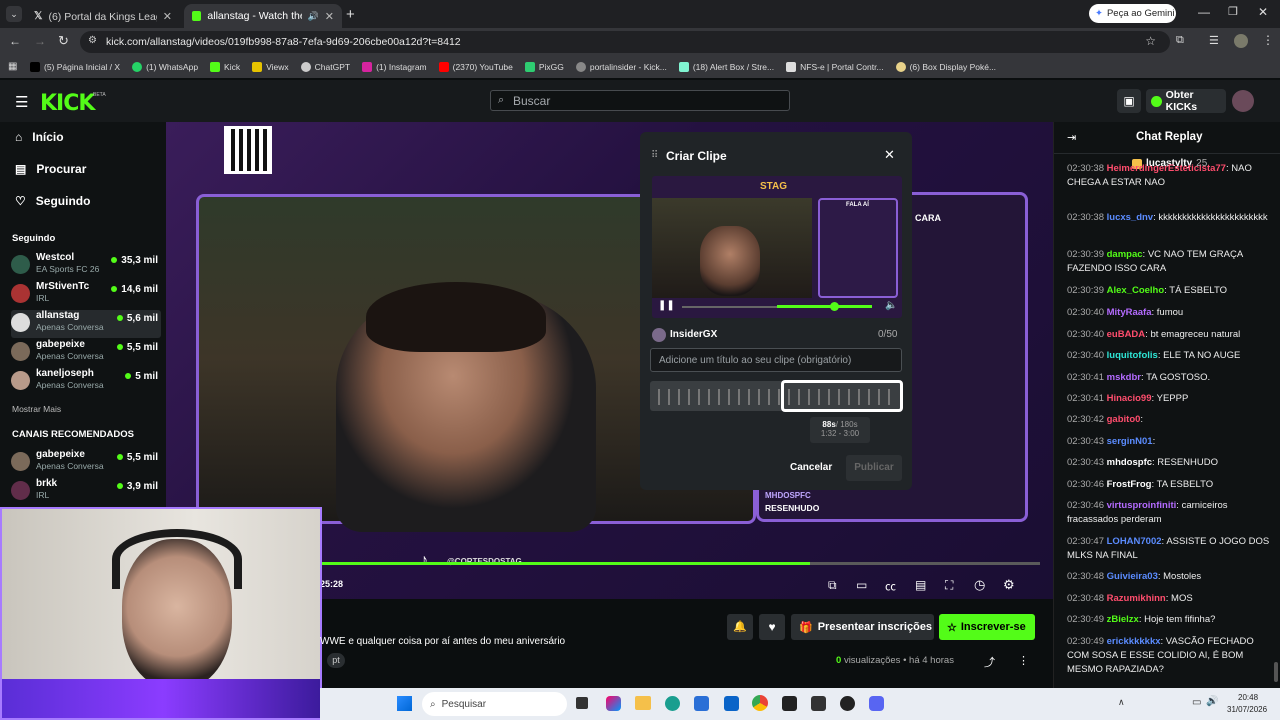 This screenshot has width=1280, height=720. I want to click on collapse-chat-icon: ⇥, so click(1071, 137).